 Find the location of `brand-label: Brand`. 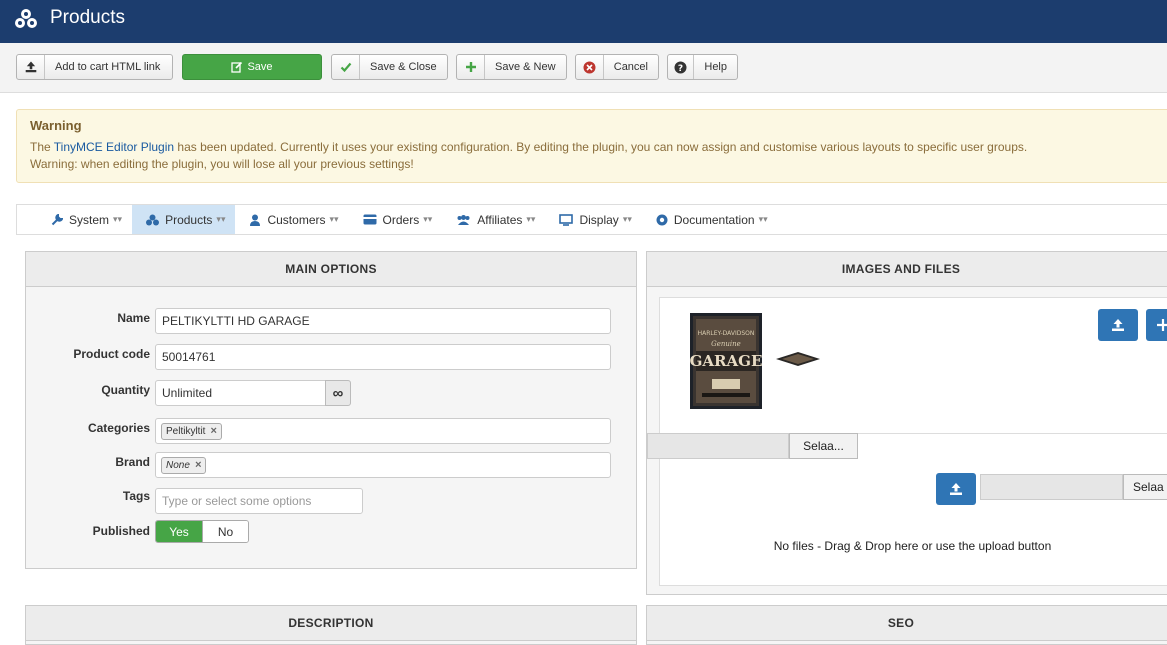

brand-label: Brand is located at coordinates (132, 462).